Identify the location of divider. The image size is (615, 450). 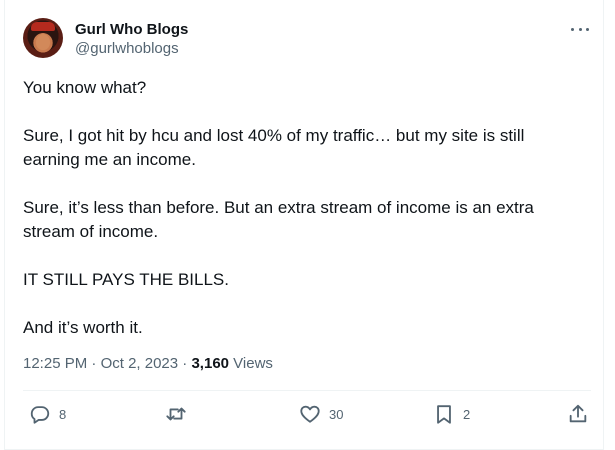
(307, 390).